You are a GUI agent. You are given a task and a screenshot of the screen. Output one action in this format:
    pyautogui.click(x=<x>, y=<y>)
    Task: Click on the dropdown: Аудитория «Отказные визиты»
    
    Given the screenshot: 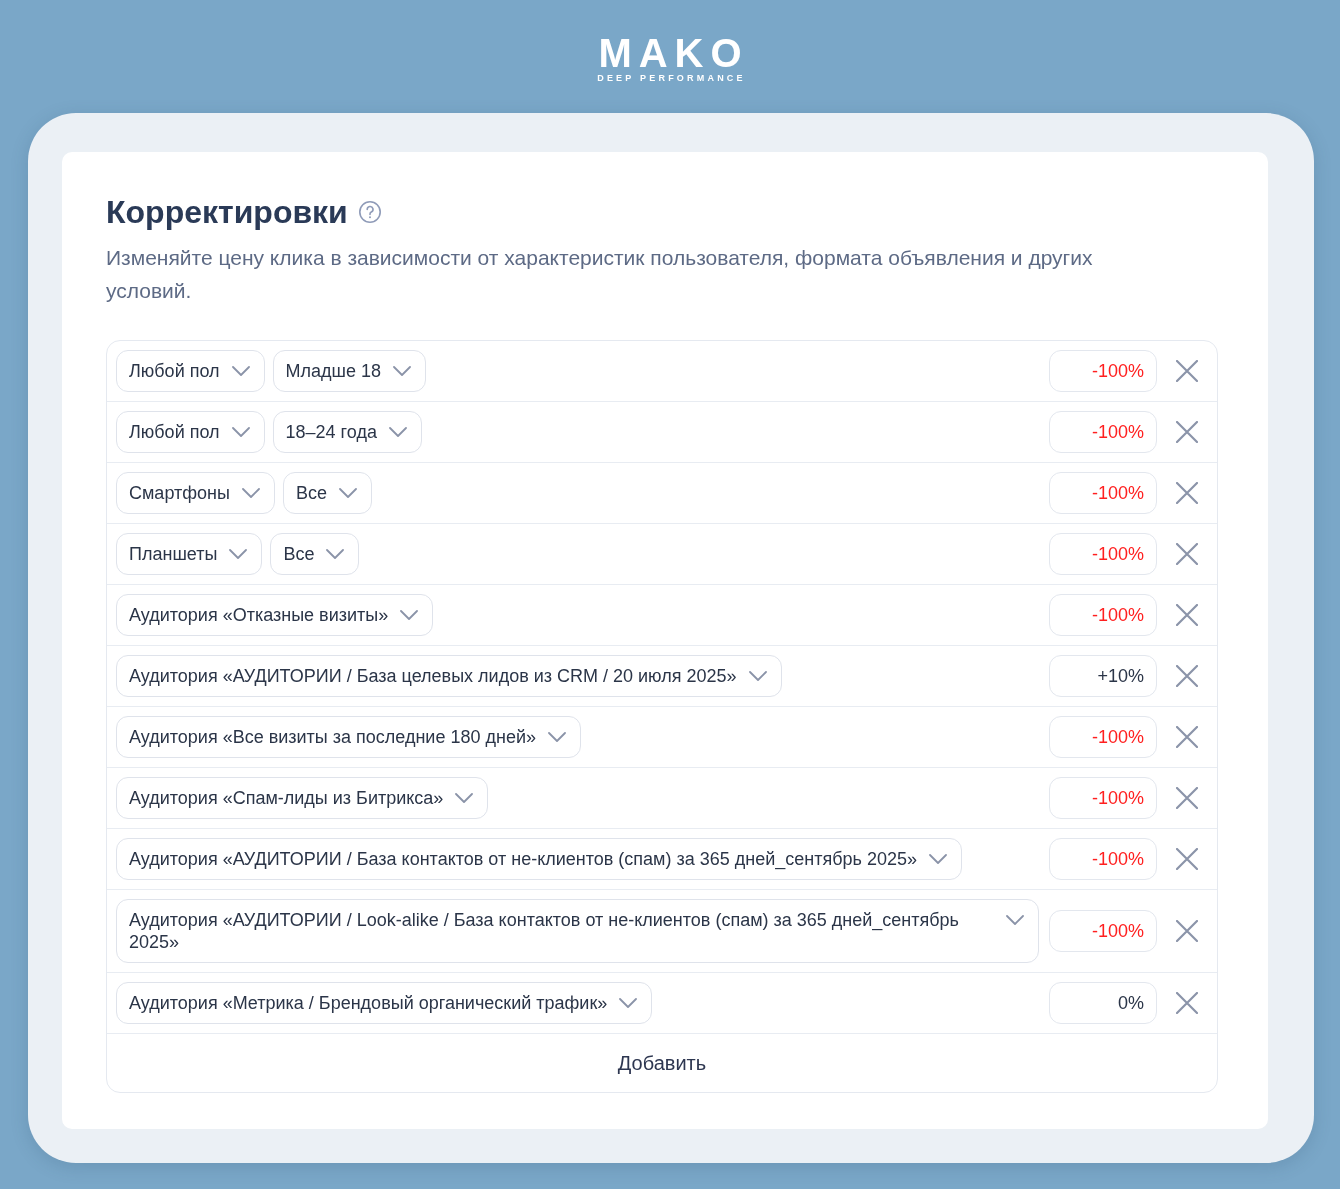 What is the action you would take?
    pyautogui.click(x=275, y=615)
    